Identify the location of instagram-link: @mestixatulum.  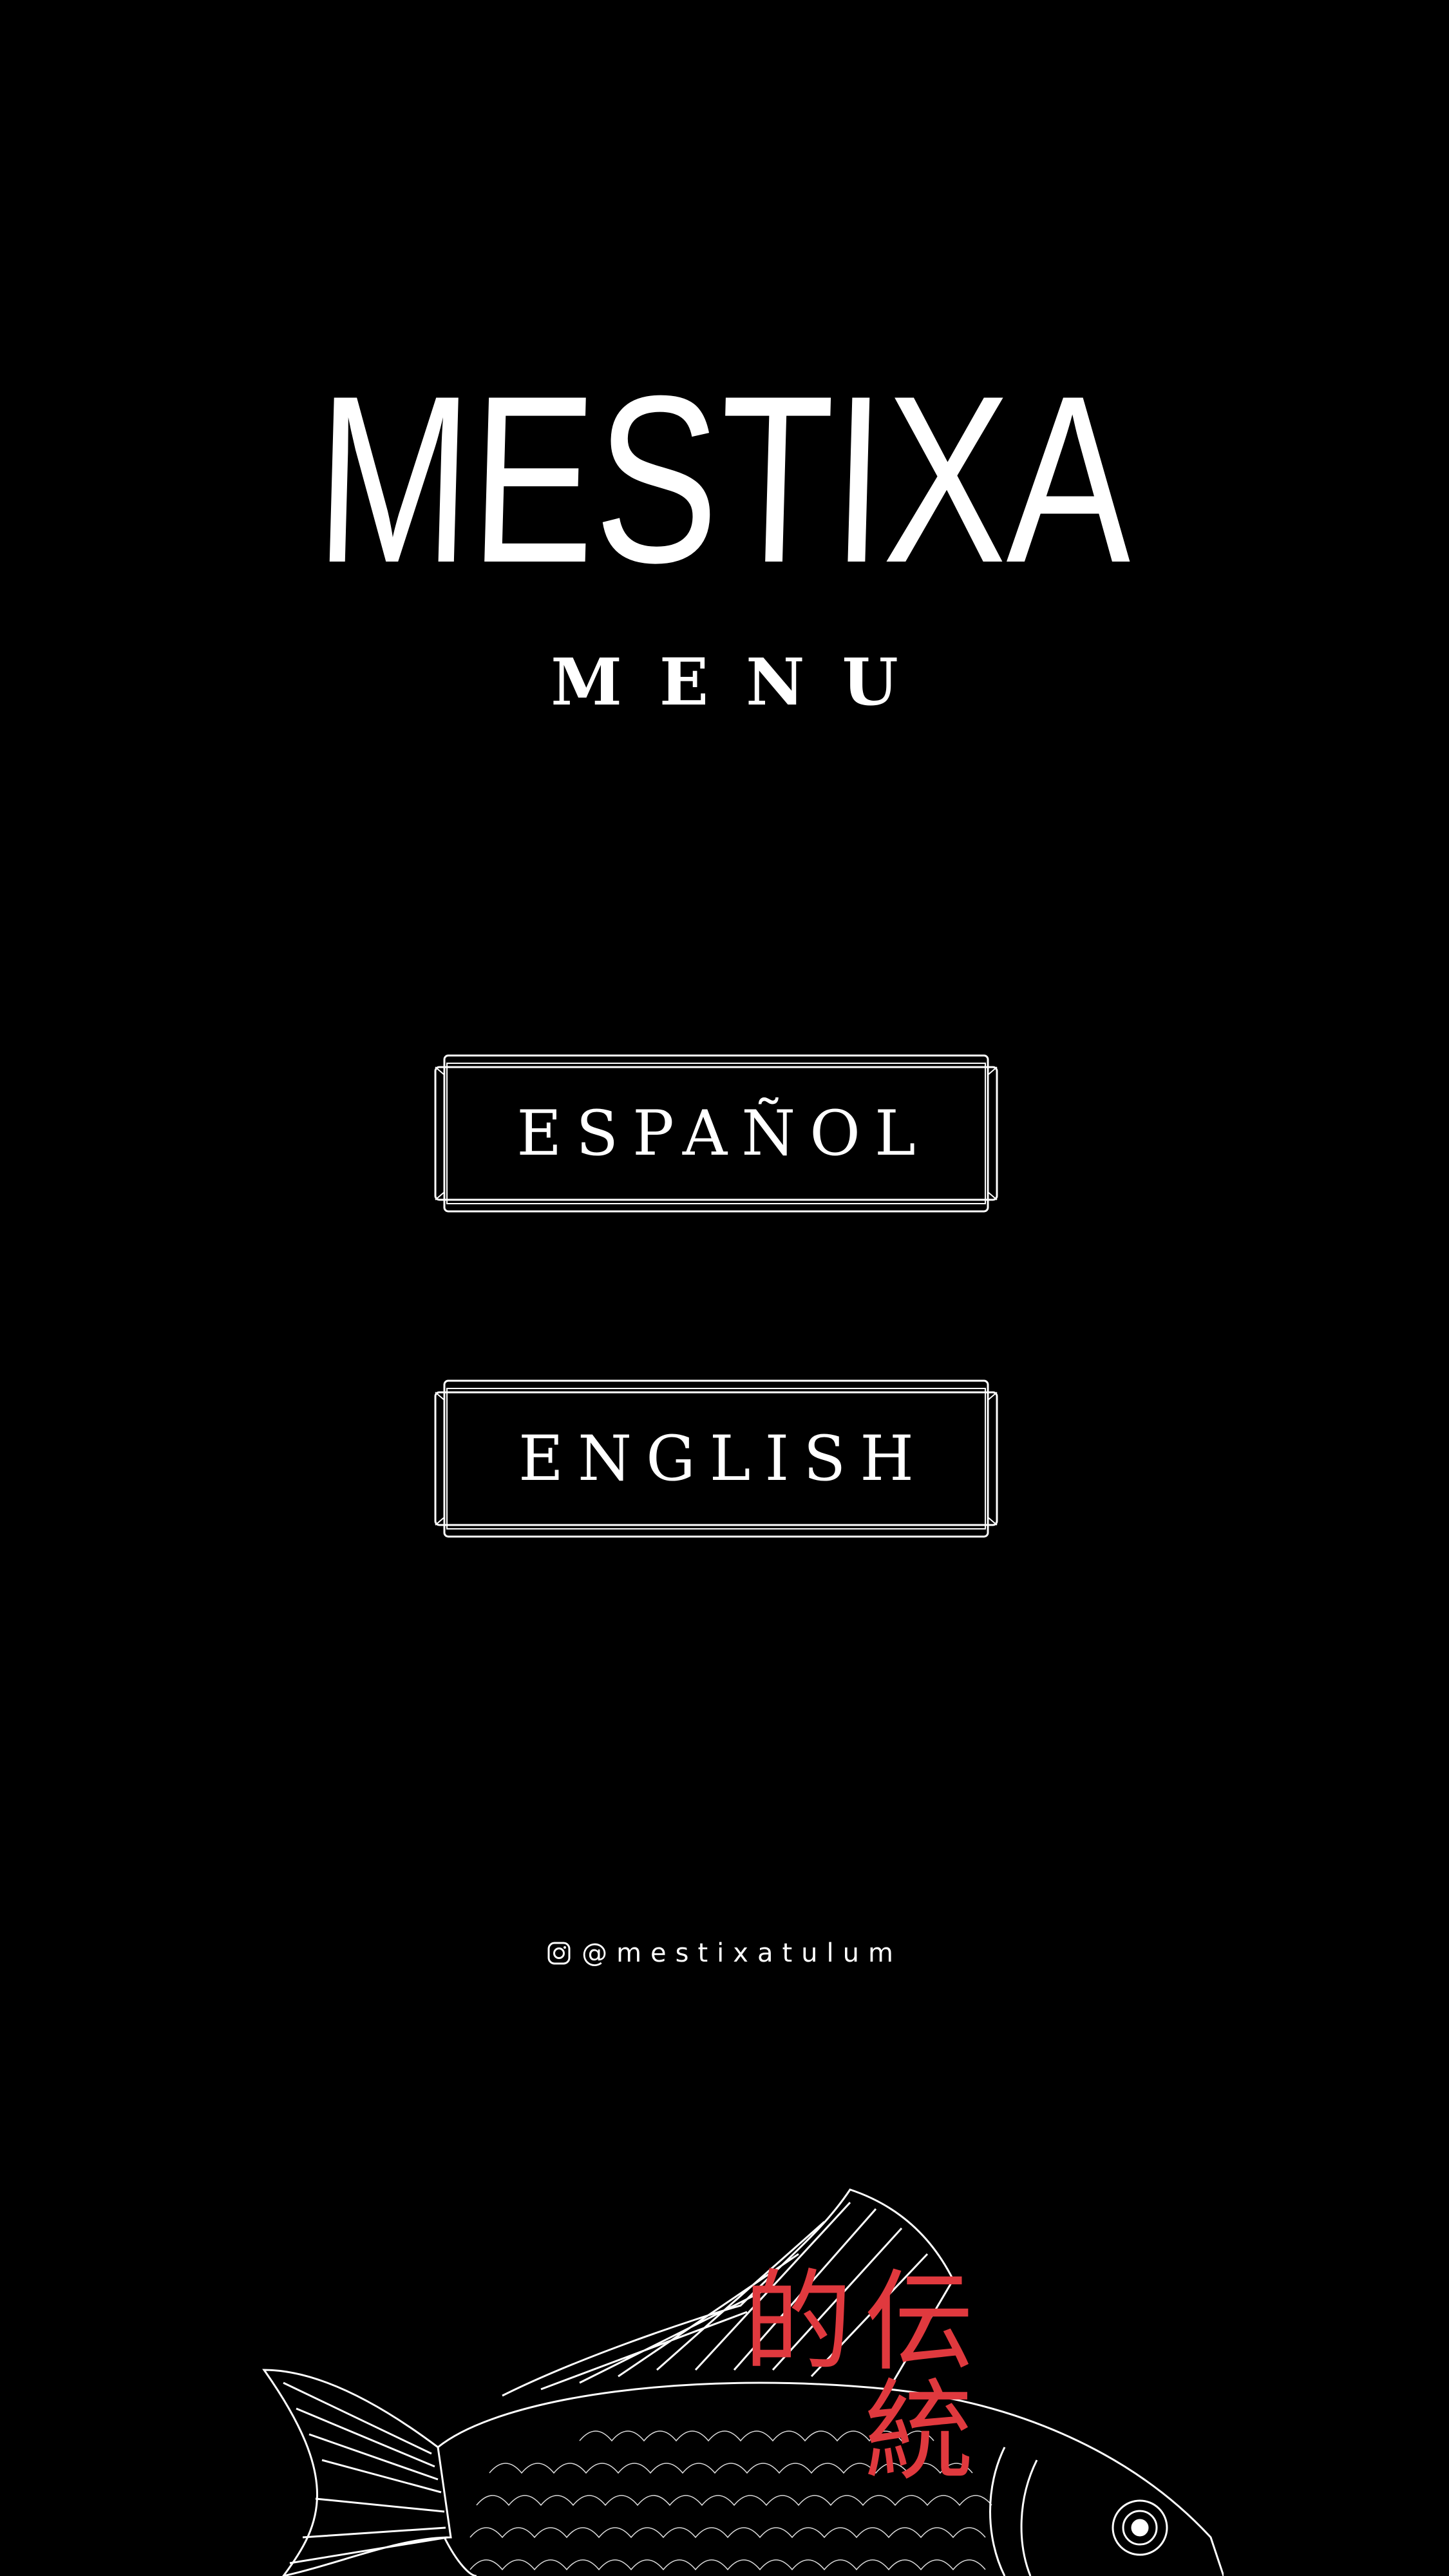
(724, 1953).